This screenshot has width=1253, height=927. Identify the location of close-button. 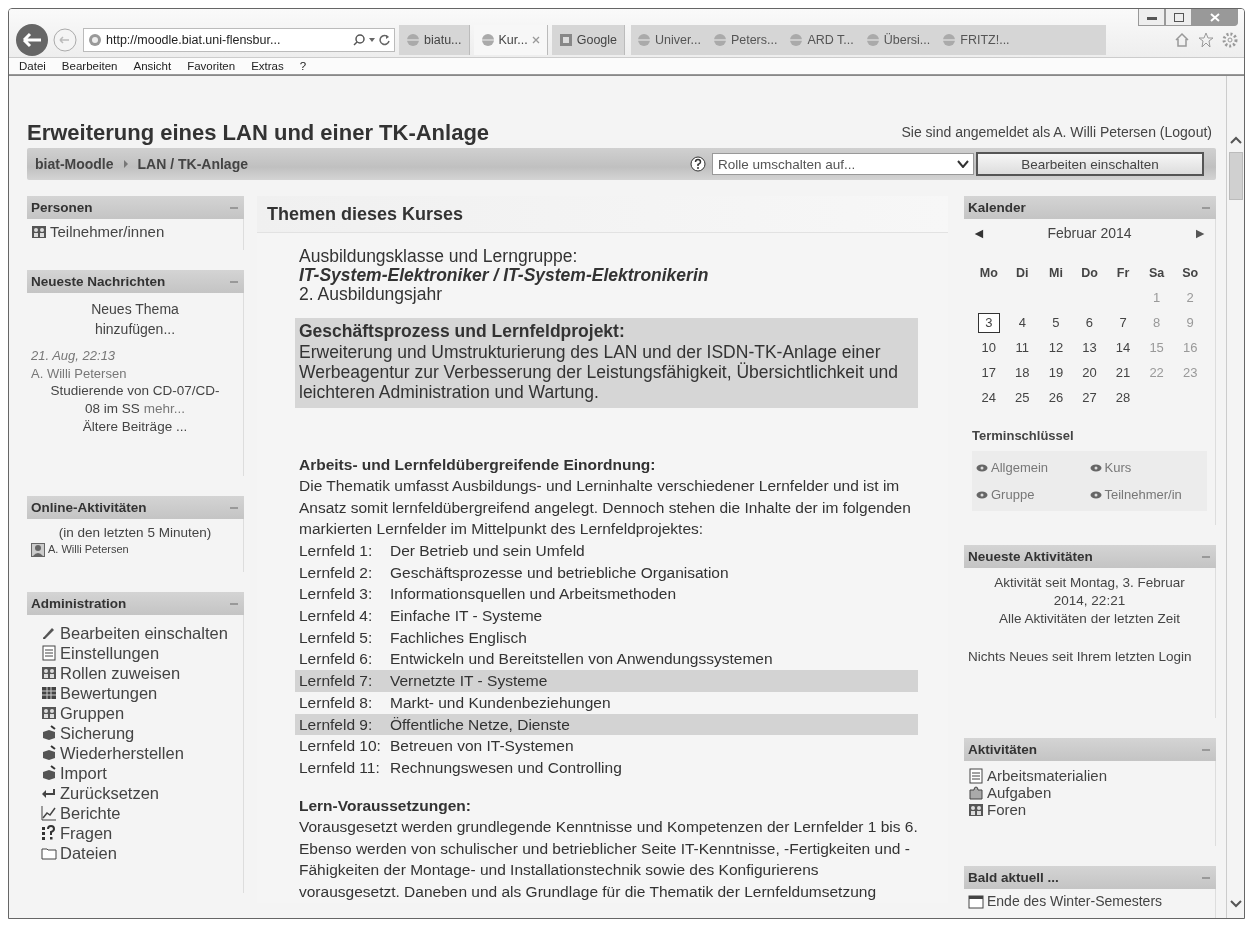
(1215, 17).